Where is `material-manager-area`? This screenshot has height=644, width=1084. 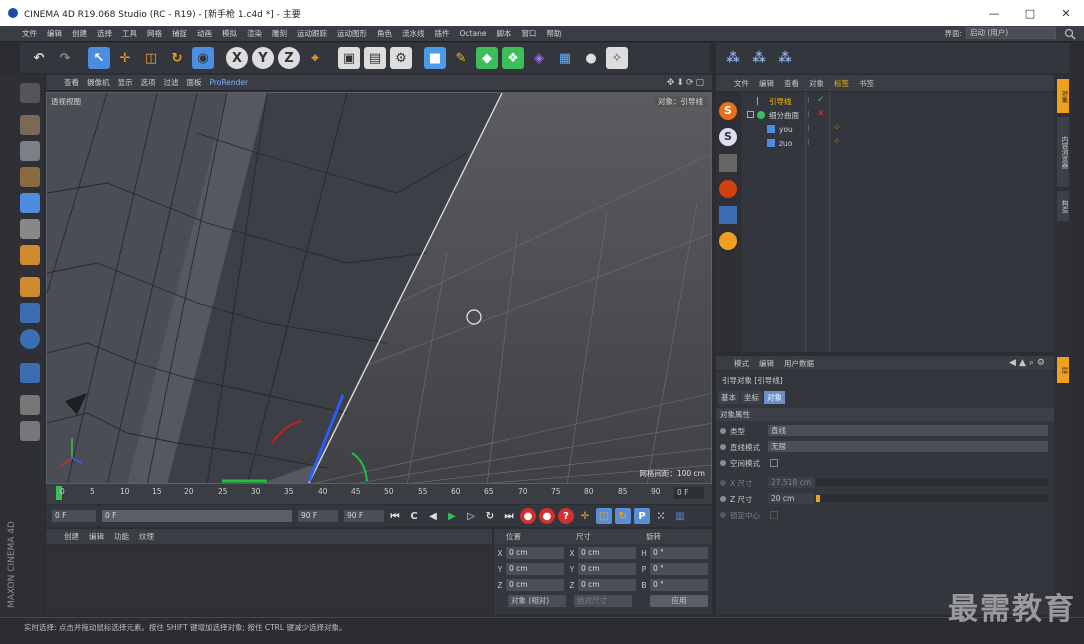 material-manager-area is located at coordinates (269, 580).